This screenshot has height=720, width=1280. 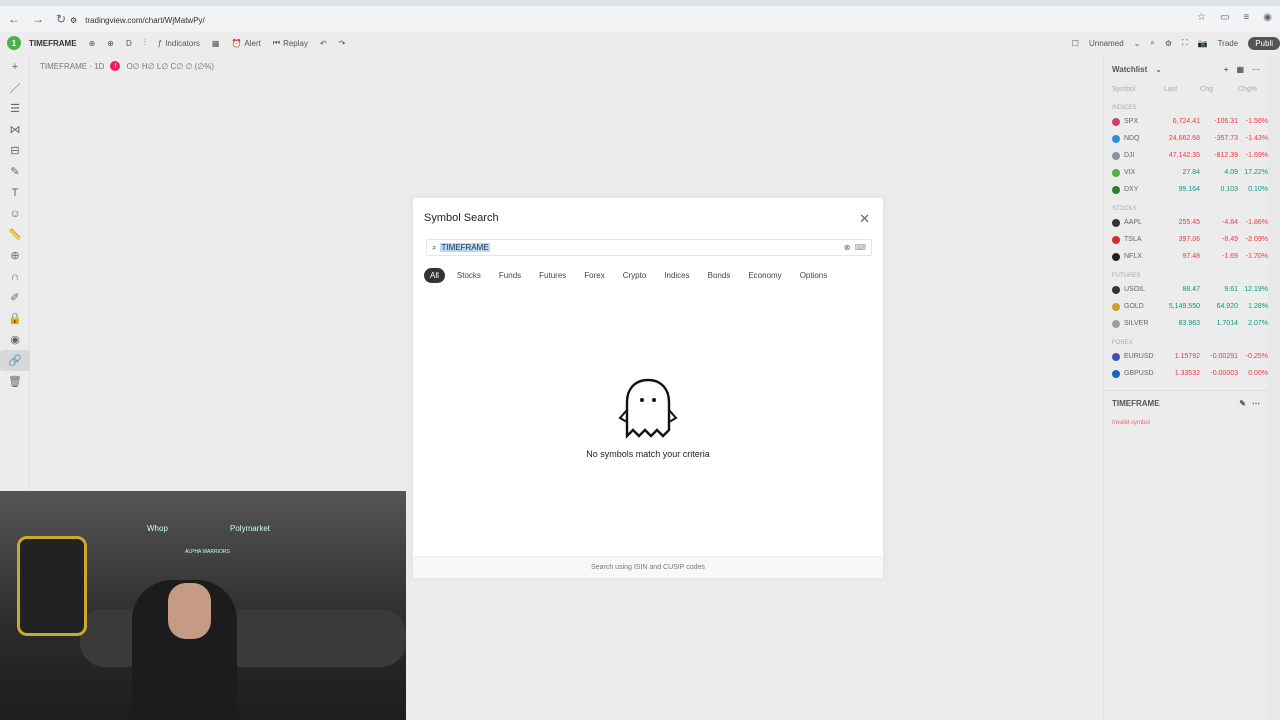 What do you see at coordinates (510, 275) in the screenshot?
I see `filter-chip: Funds` at bounding box center [510, 275].